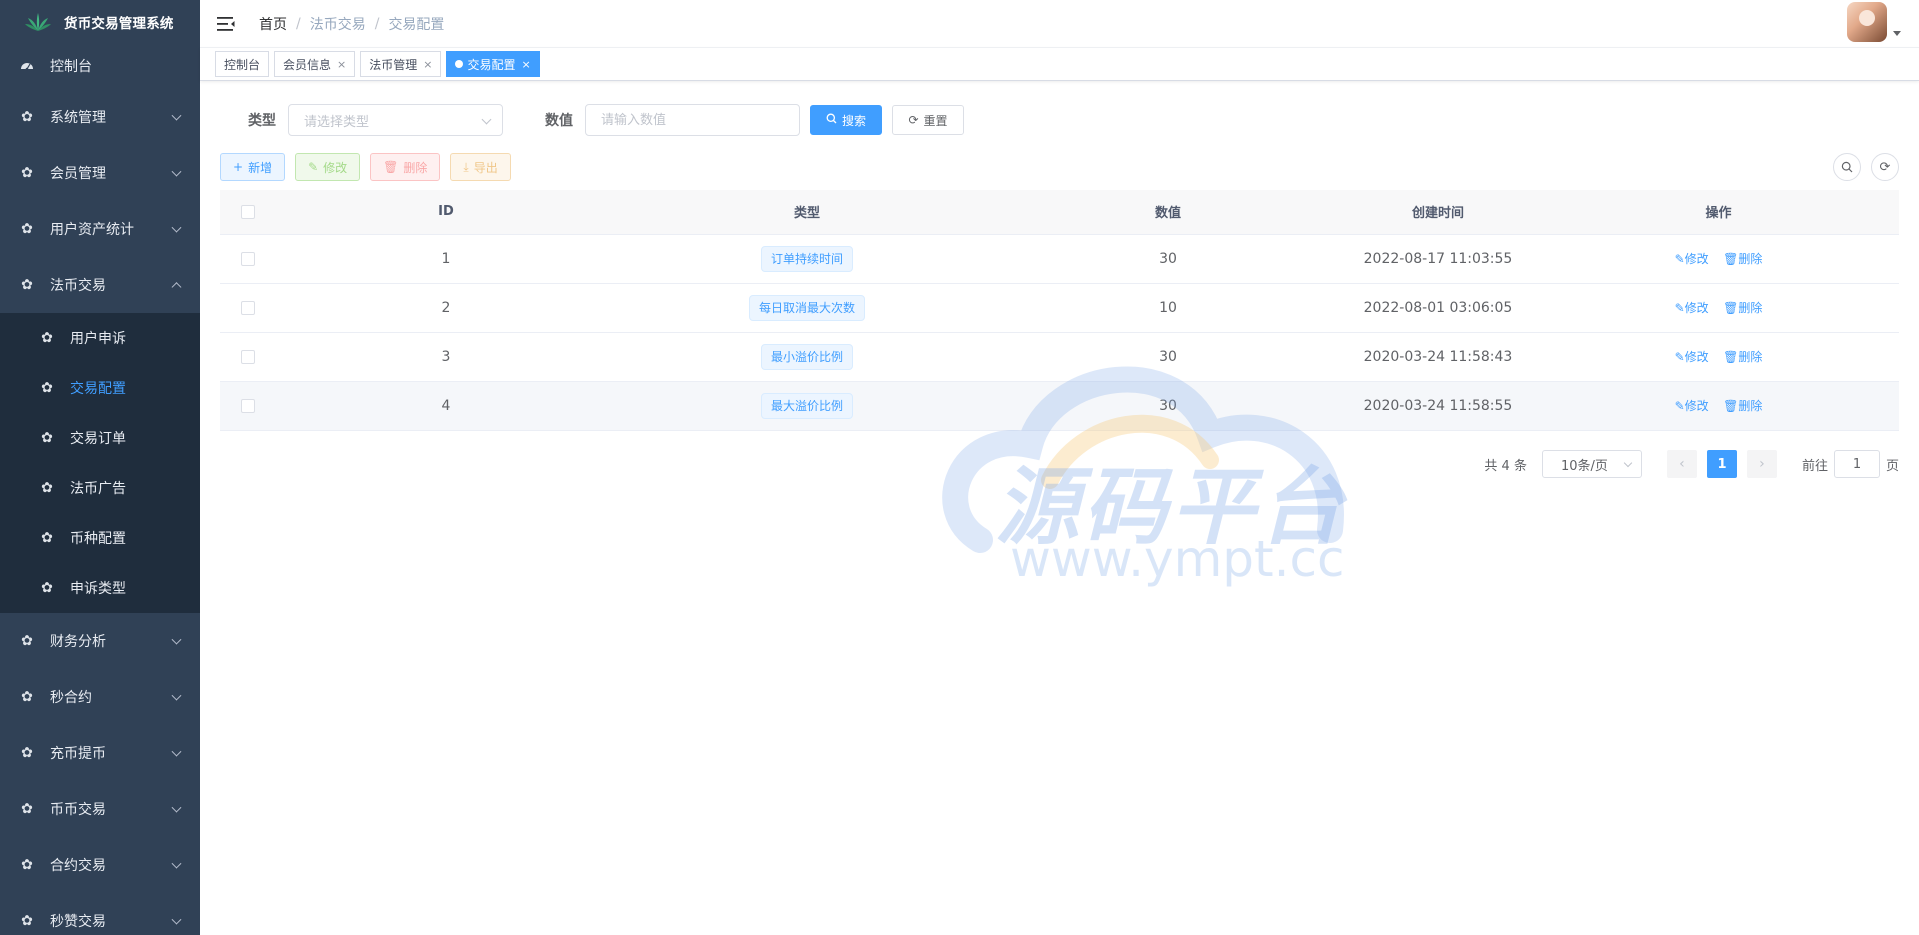 This screenshot has height=935, width=1919. I want to click on tag-member-info: 会员信息 ×, so click(315, 64).